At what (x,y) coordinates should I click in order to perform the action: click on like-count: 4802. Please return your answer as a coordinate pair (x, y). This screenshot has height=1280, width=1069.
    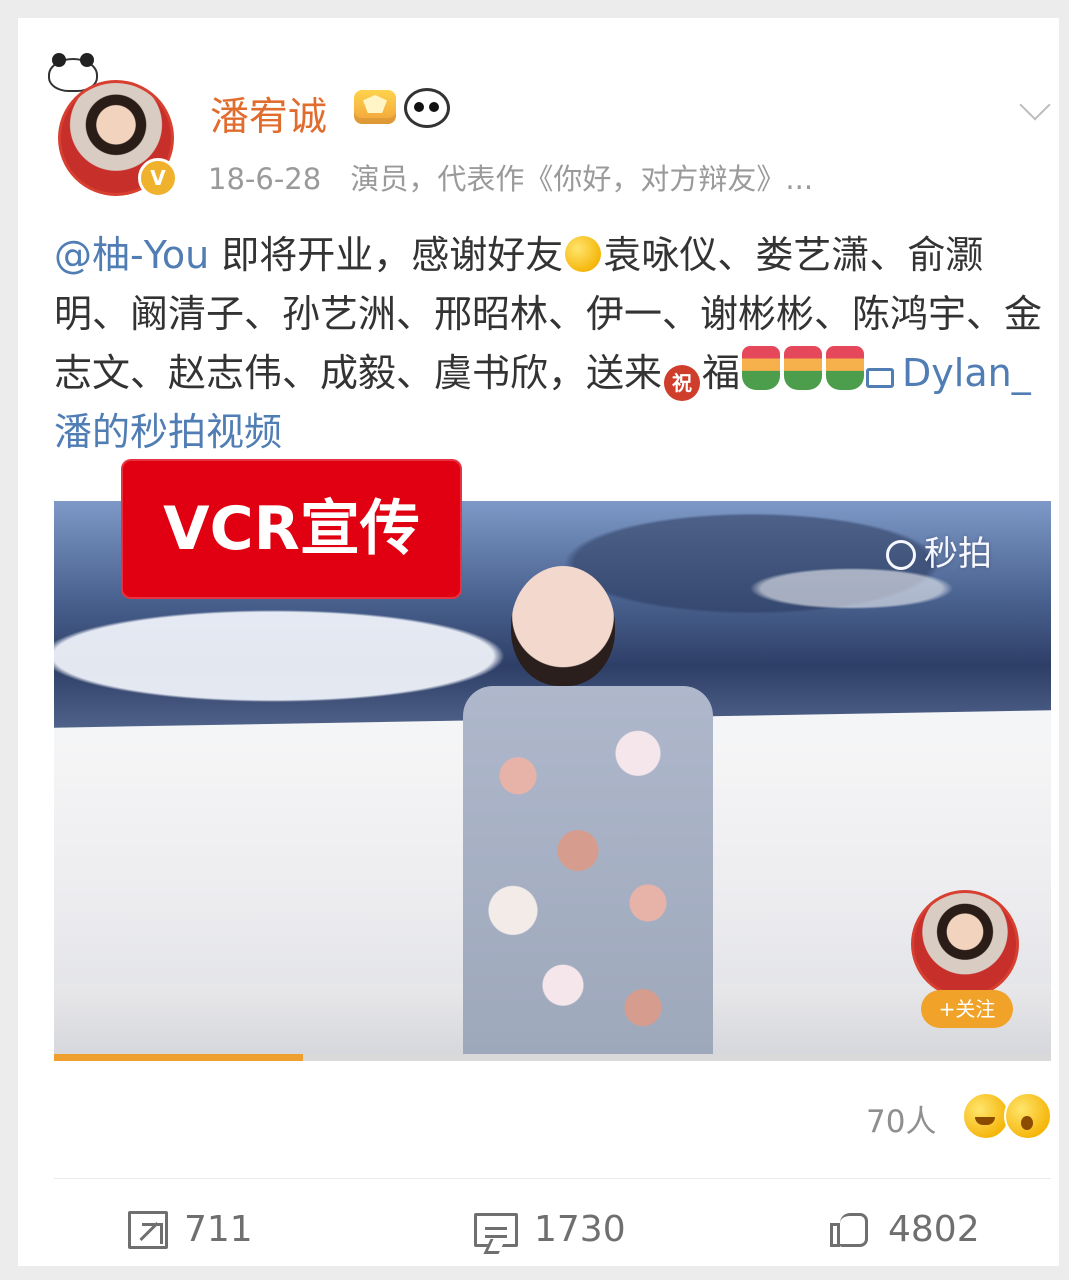
    Looking at the image, I should click on (934, 1229).